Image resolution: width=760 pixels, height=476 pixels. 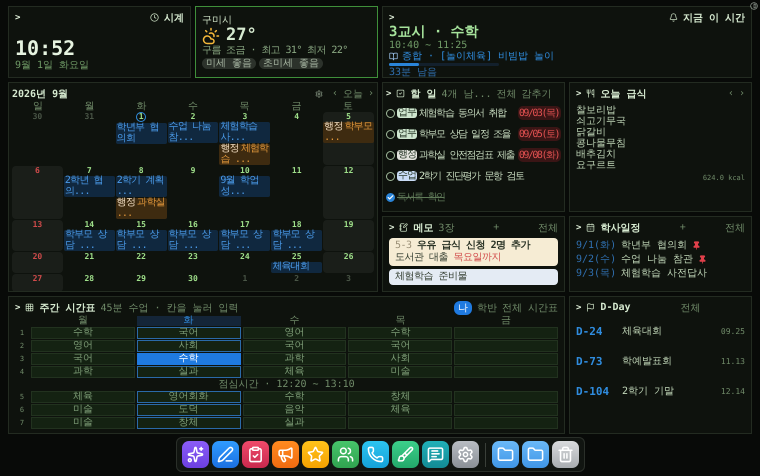 I want to click on weekend-day-cell: 13, so click(x=37, y=235).